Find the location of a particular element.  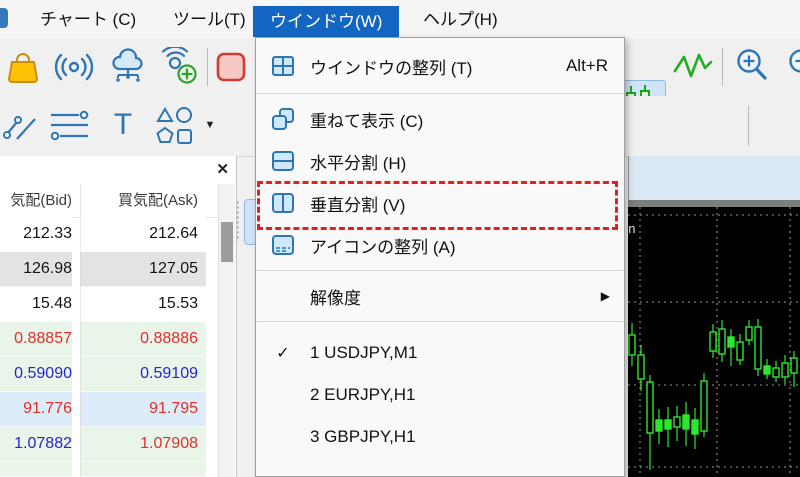

table-row: 91.776 91.795 is located at coordinates (109, 409).